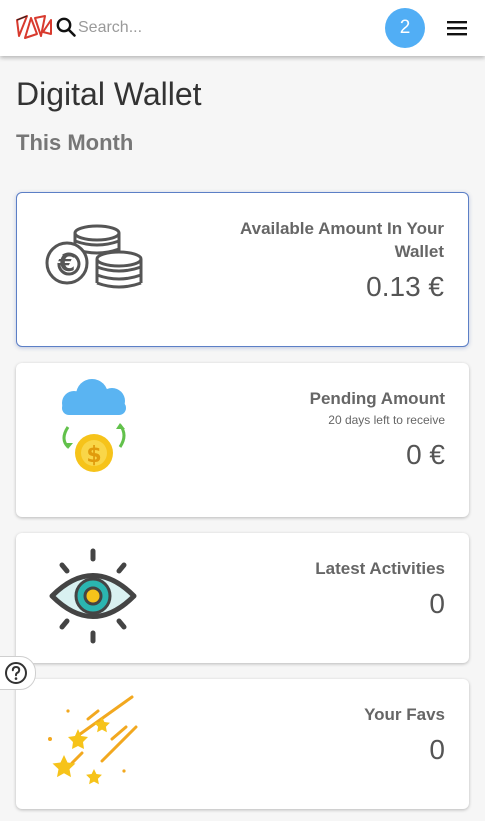 The height and width of the screenshot is (821, 485). I want to click on latest-activities-card: Latest Activities 0, so click(242, 598).